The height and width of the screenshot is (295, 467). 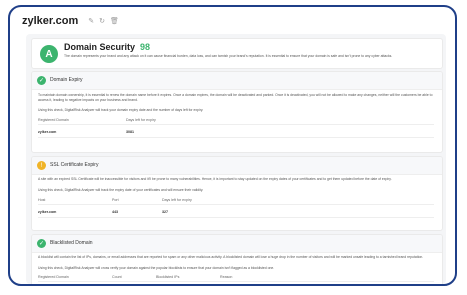 I want to click on table-row: zylker.com 443 327, so click(x=236, y=211).